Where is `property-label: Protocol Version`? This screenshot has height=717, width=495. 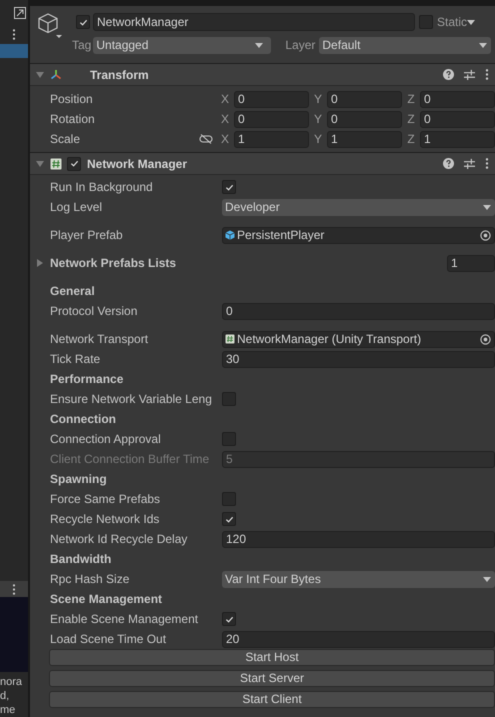
property-label: Protocol Version is located at coordinates (94, 311).